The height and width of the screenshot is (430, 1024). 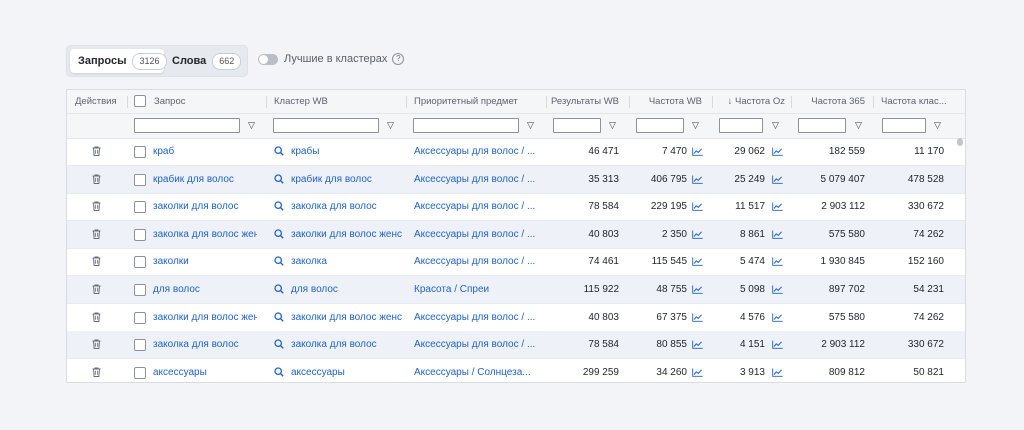 What do you see at coordinates (466, 125) in the screenshot?
I see `filter-subject-input` at bounding box center [466, 125].